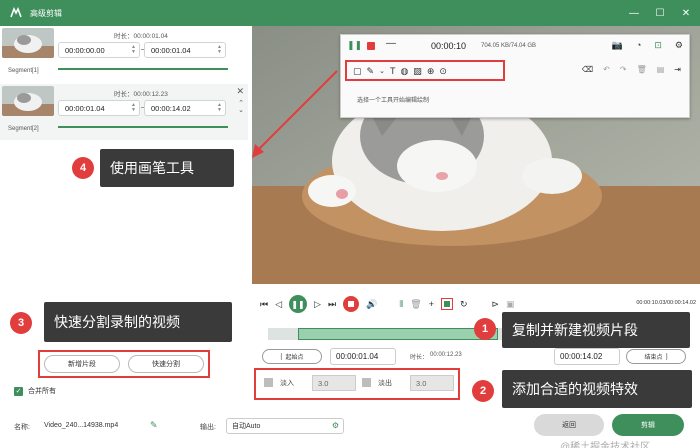 The height and width of the screenshot is (448, 700). What do you see at coordinates (298, 304) in the screenshot?
I see `pause-button: ❚❚` at bounding box center [298, 304].